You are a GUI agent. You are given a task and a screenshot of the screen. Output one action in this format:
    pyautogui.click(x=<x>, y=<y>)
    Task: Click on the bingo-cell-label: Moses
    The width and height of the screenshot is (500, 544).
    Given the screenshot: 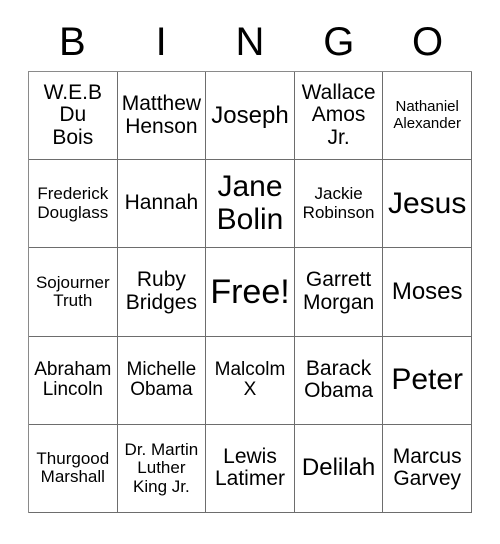 What is the action you would take?
    pyautogui.click(x=427, y=292)
    